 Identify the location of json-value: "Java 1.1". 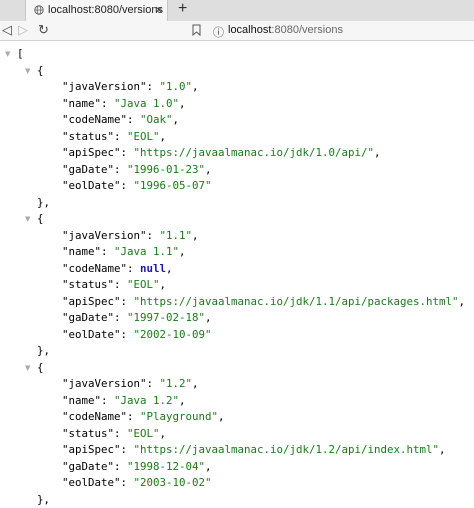
(147, 251).